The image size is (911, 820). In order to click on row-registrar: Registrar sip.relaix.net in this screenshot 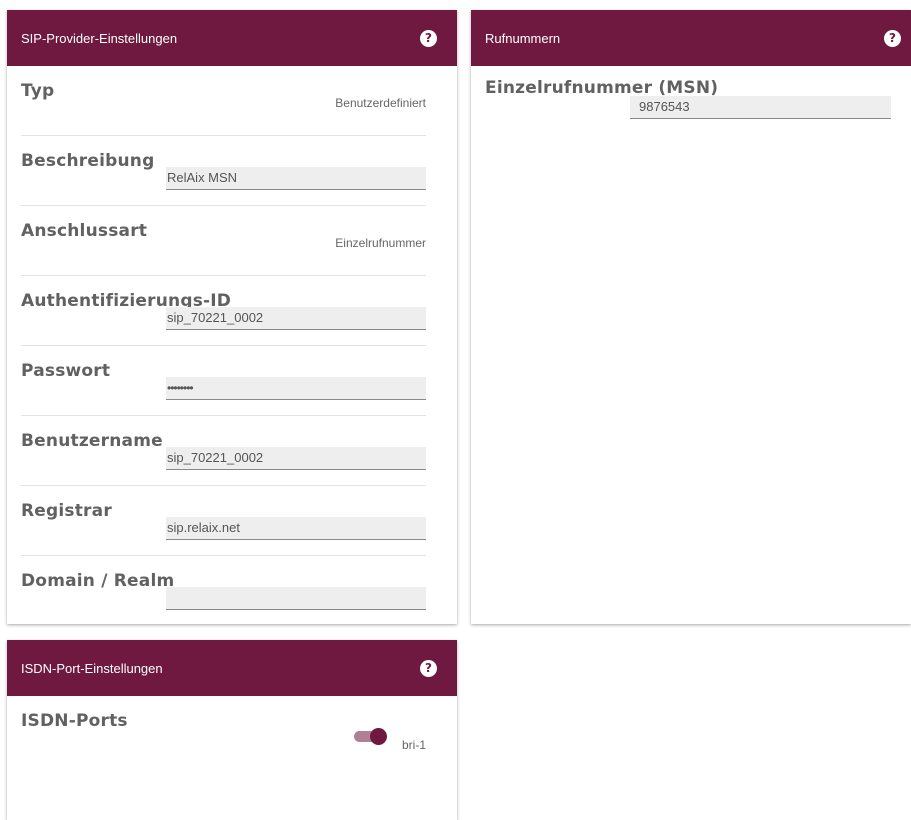, I will do `click(223, 521)`.